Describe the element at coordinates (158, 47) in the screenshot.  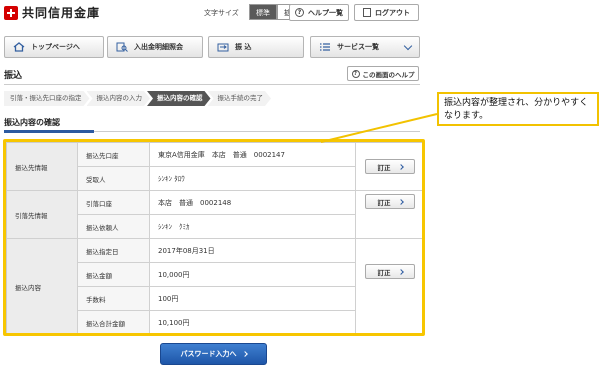
I see `nav-inquiry-label: 入出金明細照会` at that location.